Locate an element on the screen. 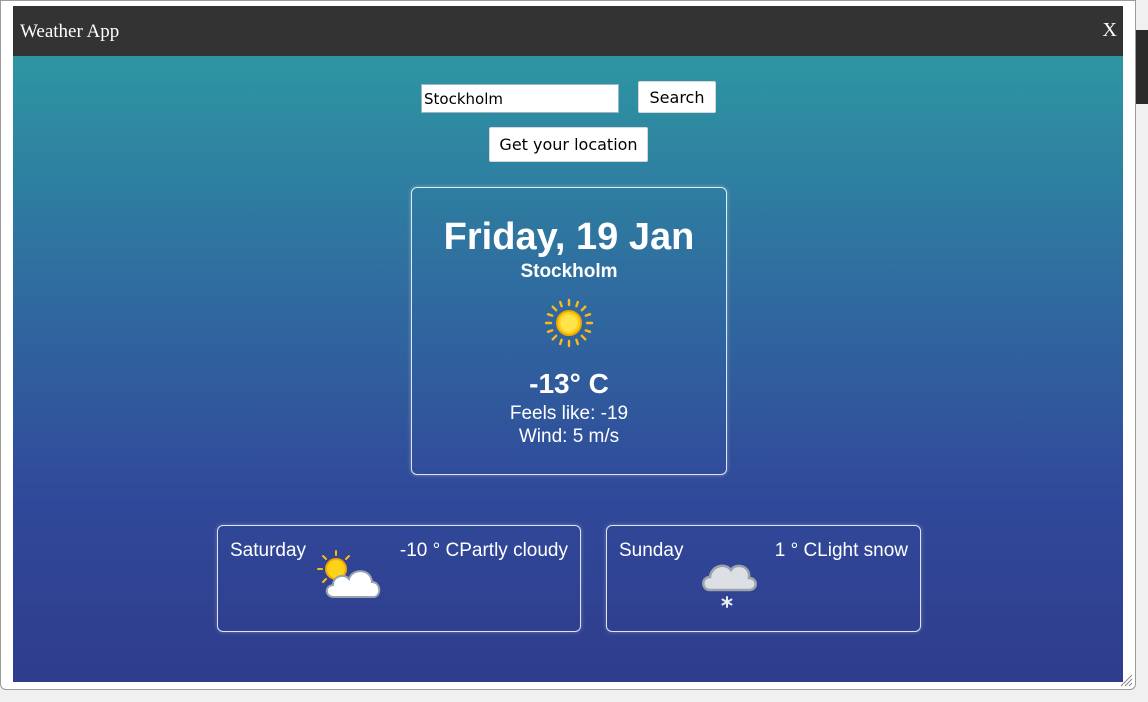  current-city: Stockholm is located at coordinates (569, 271).